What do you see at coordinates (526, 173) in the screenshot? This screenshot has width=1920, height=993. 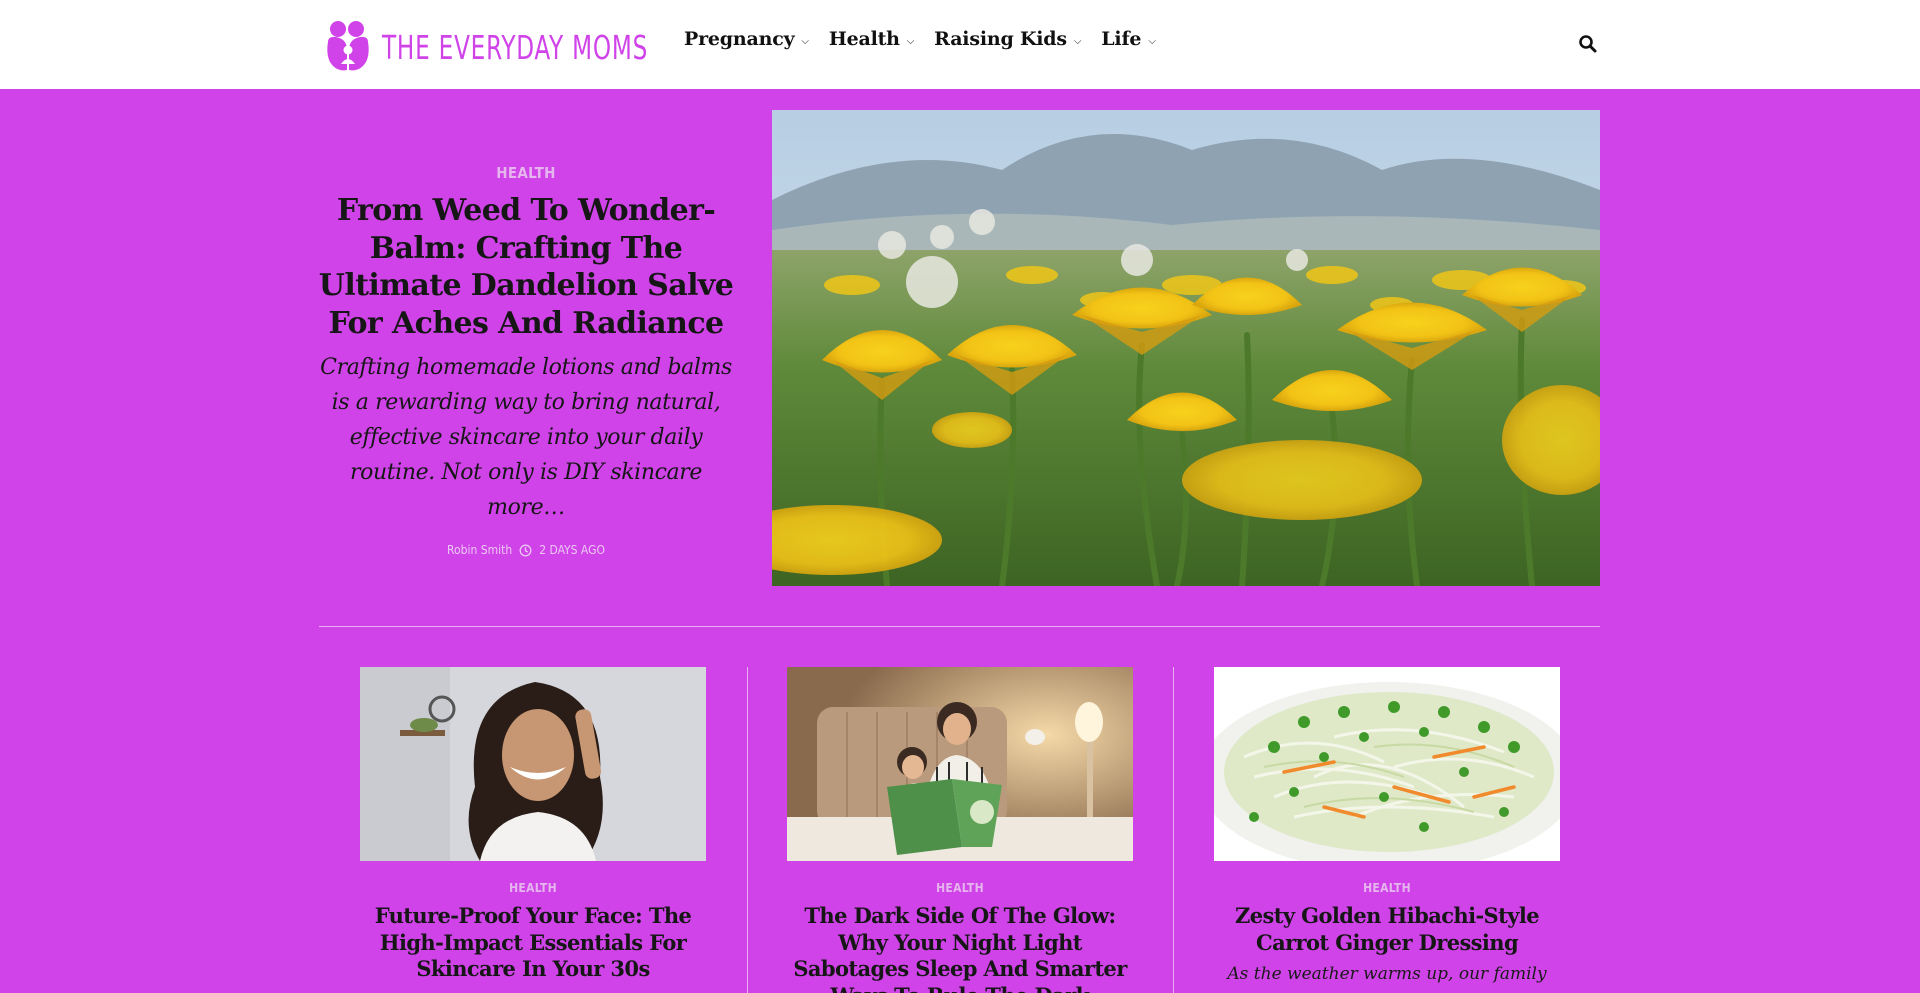 I see `hero-category: HEALTH` at bounding box center [526, 173].